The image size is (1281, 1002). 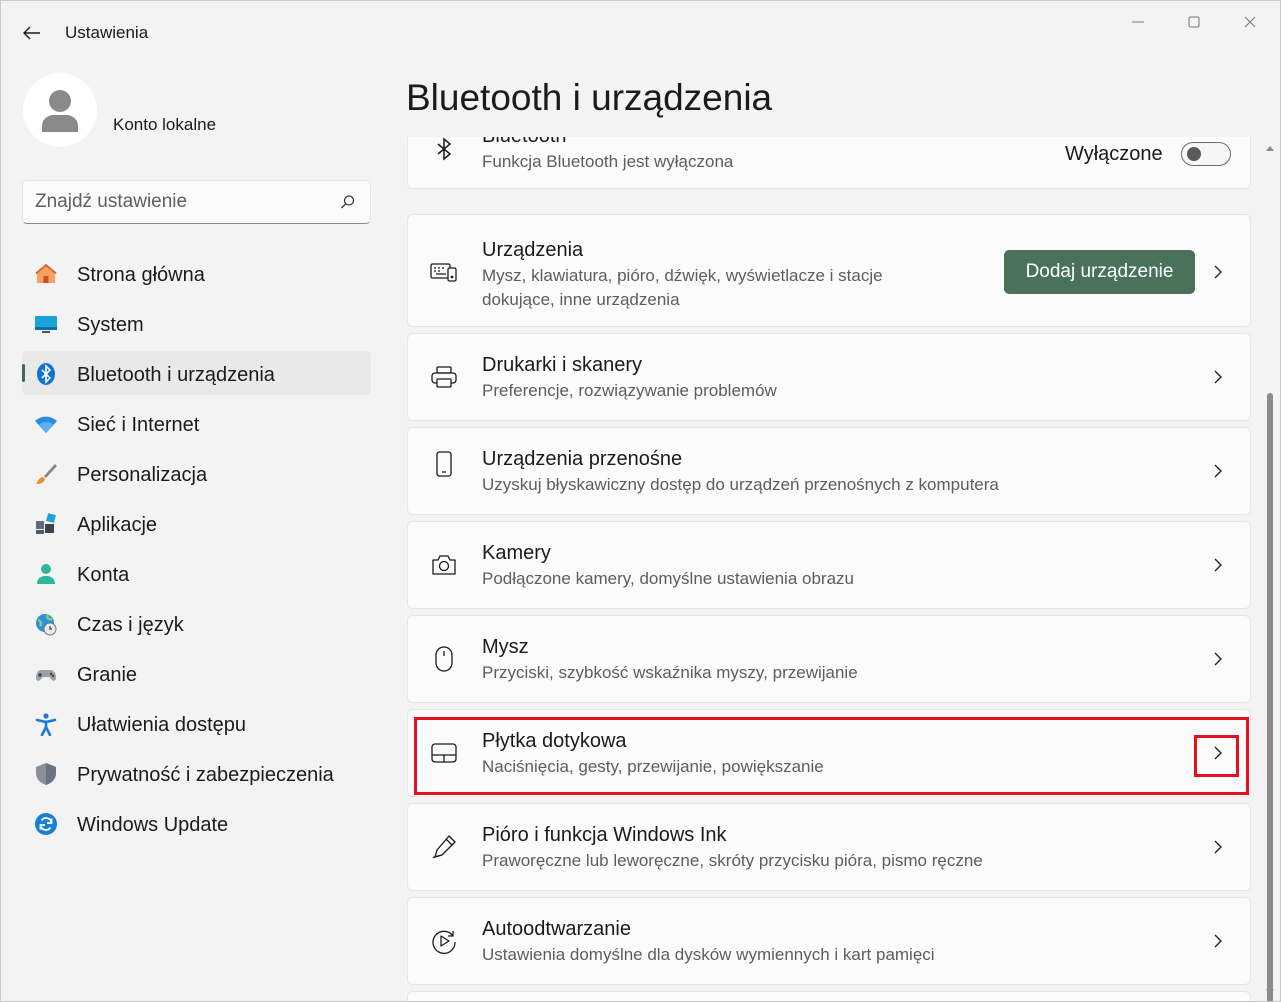 I want to click on sidebar-item-label: Bluetooth i urządzenia, so click(x=176, y=375).